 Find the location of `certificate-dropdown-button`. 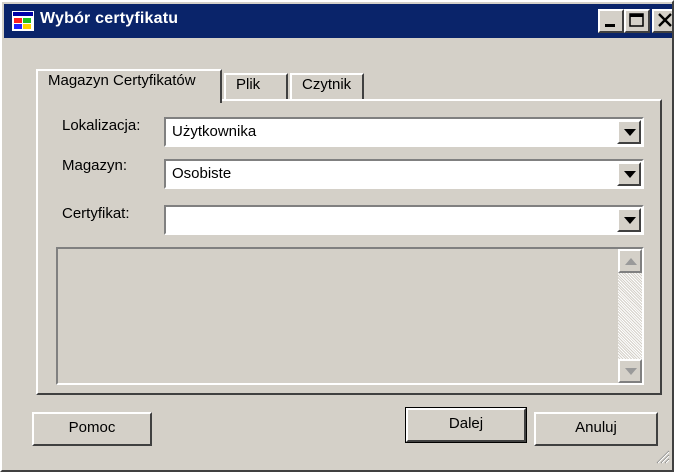

certificate-dropdown-button is located at coordinates (629, 220).